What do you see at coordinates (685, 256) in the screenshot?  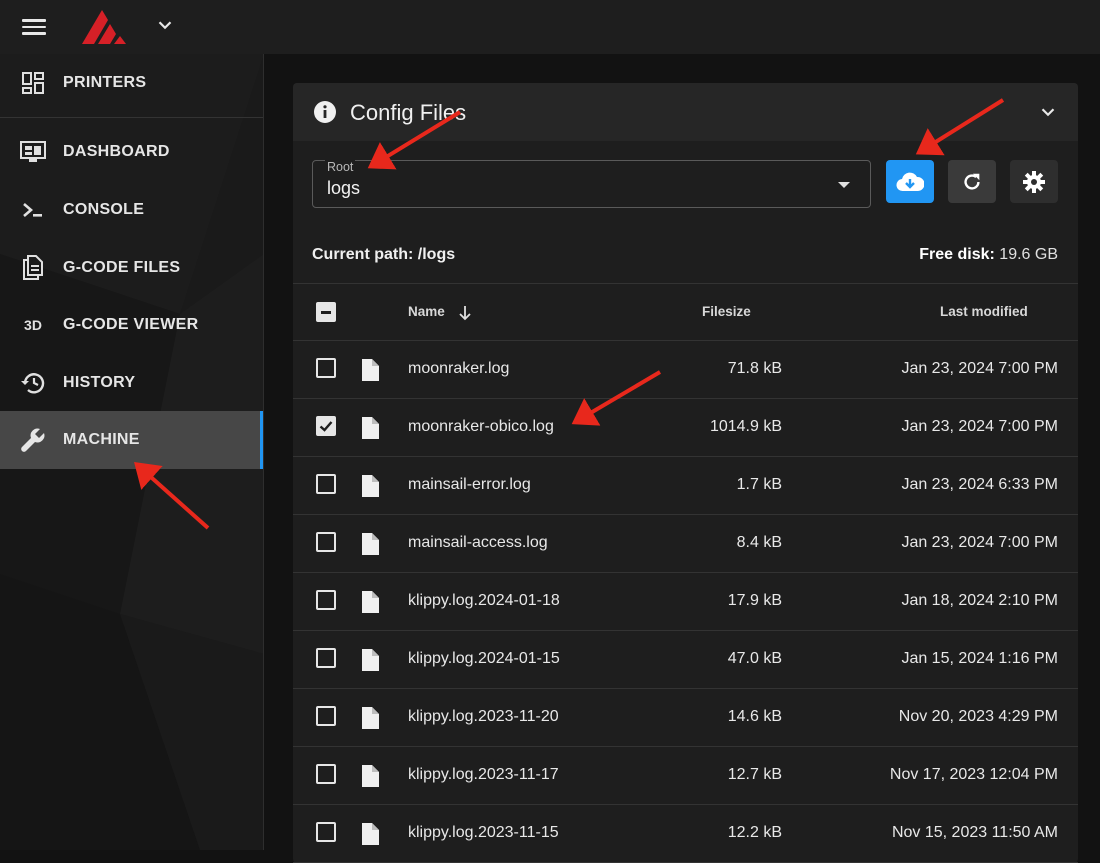 I see `path-info: Current path: /logs Free disk: 19.6 GB` at bounding box center [685, 256].